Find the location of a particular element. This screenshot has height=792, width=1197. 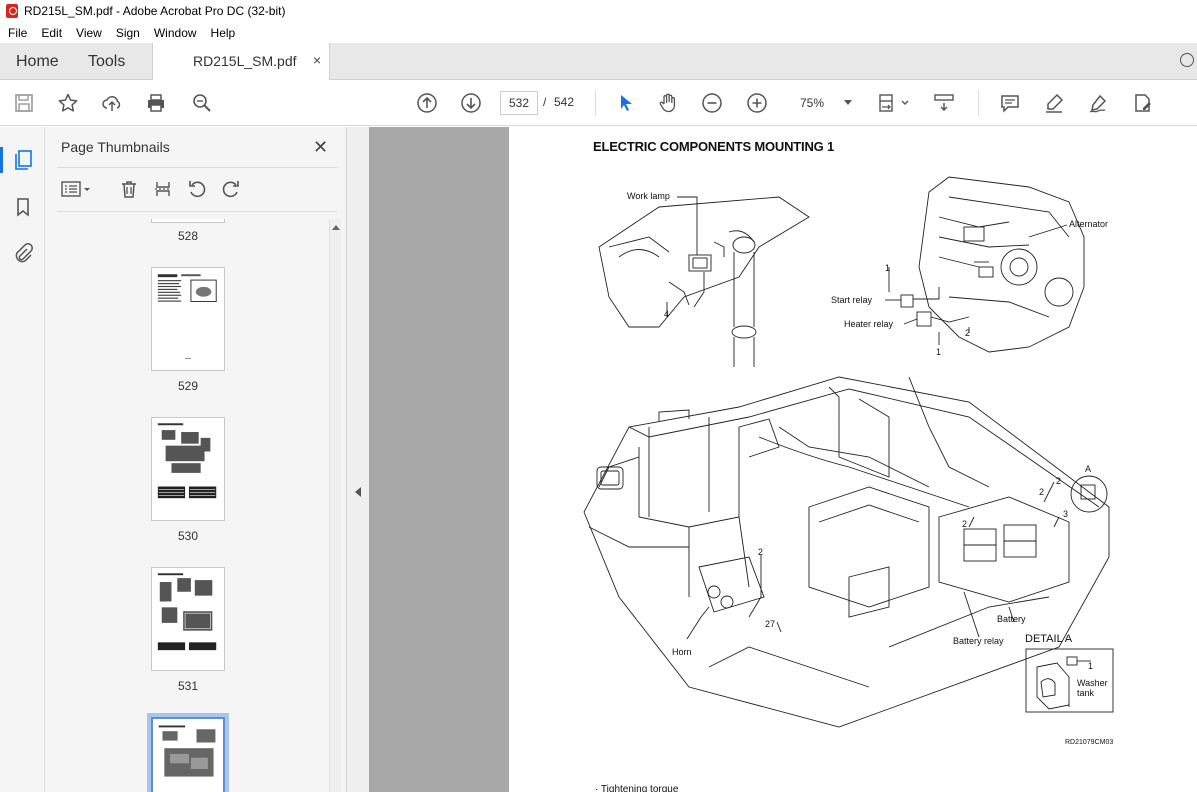

scroll-mode-icon is located at coordinates (944, 103).